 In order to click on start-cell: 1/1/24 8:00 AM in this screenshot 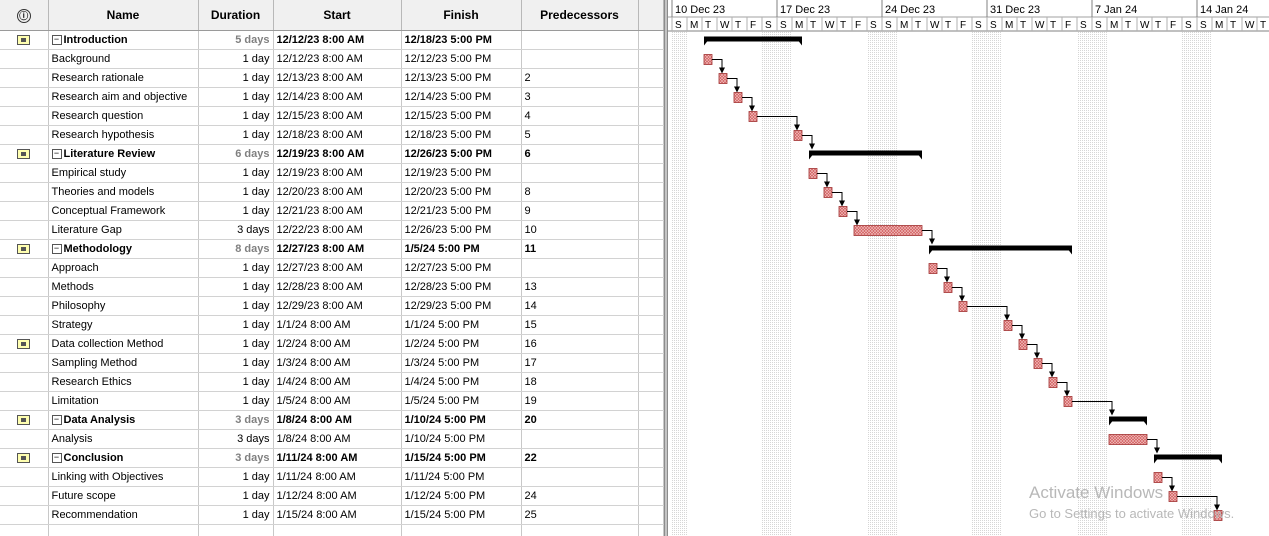, I will do `click(337, 325)`.